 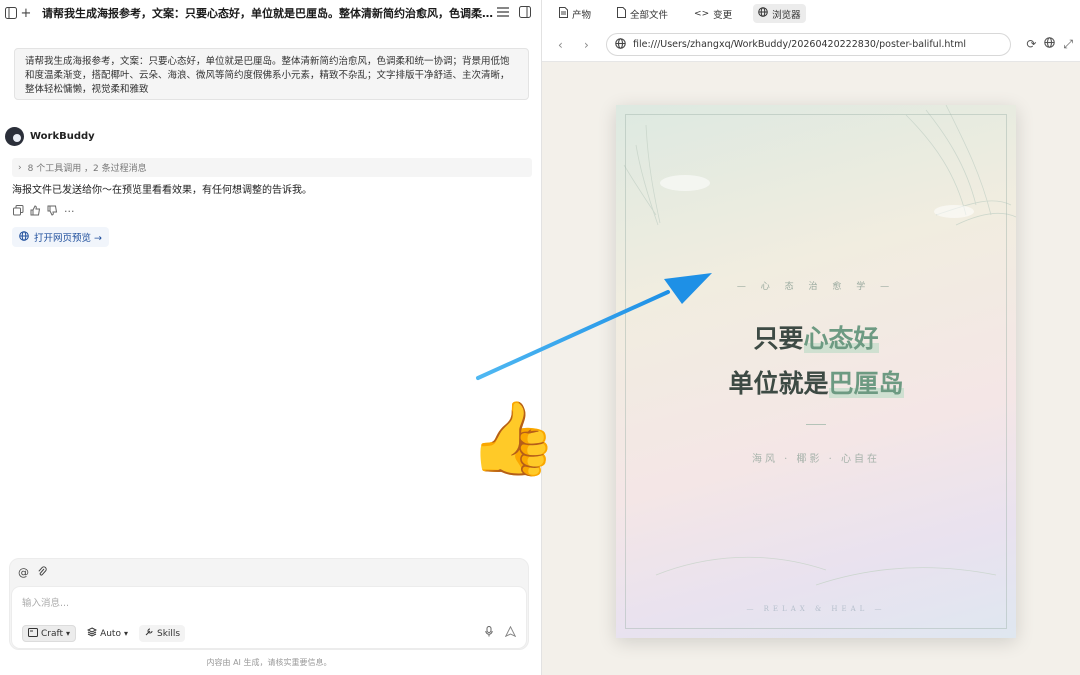 What do you see at coordinates (649, 15) in the screenshot?
I see `tab-label: 全部文件` at bounding box center [649, 15].